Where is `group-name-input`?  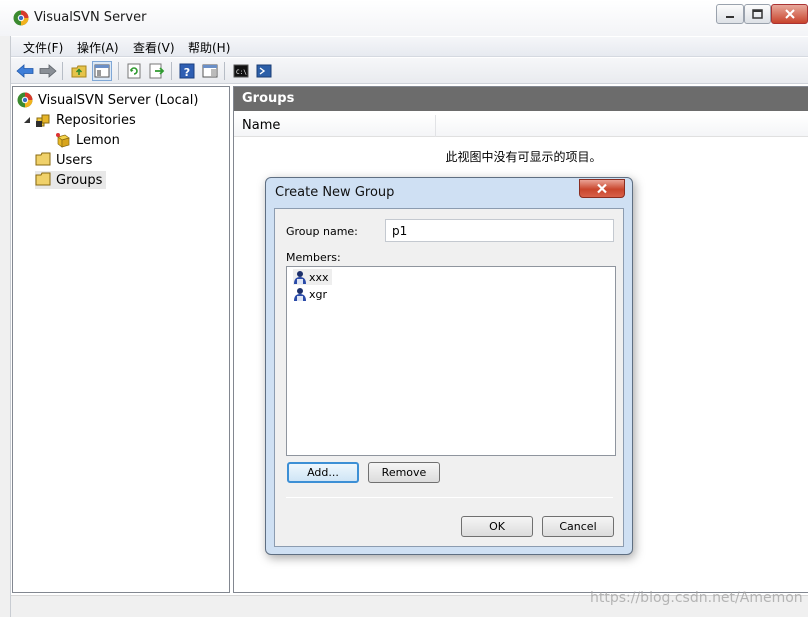
group-name-input is located at coordinates (499, 230).